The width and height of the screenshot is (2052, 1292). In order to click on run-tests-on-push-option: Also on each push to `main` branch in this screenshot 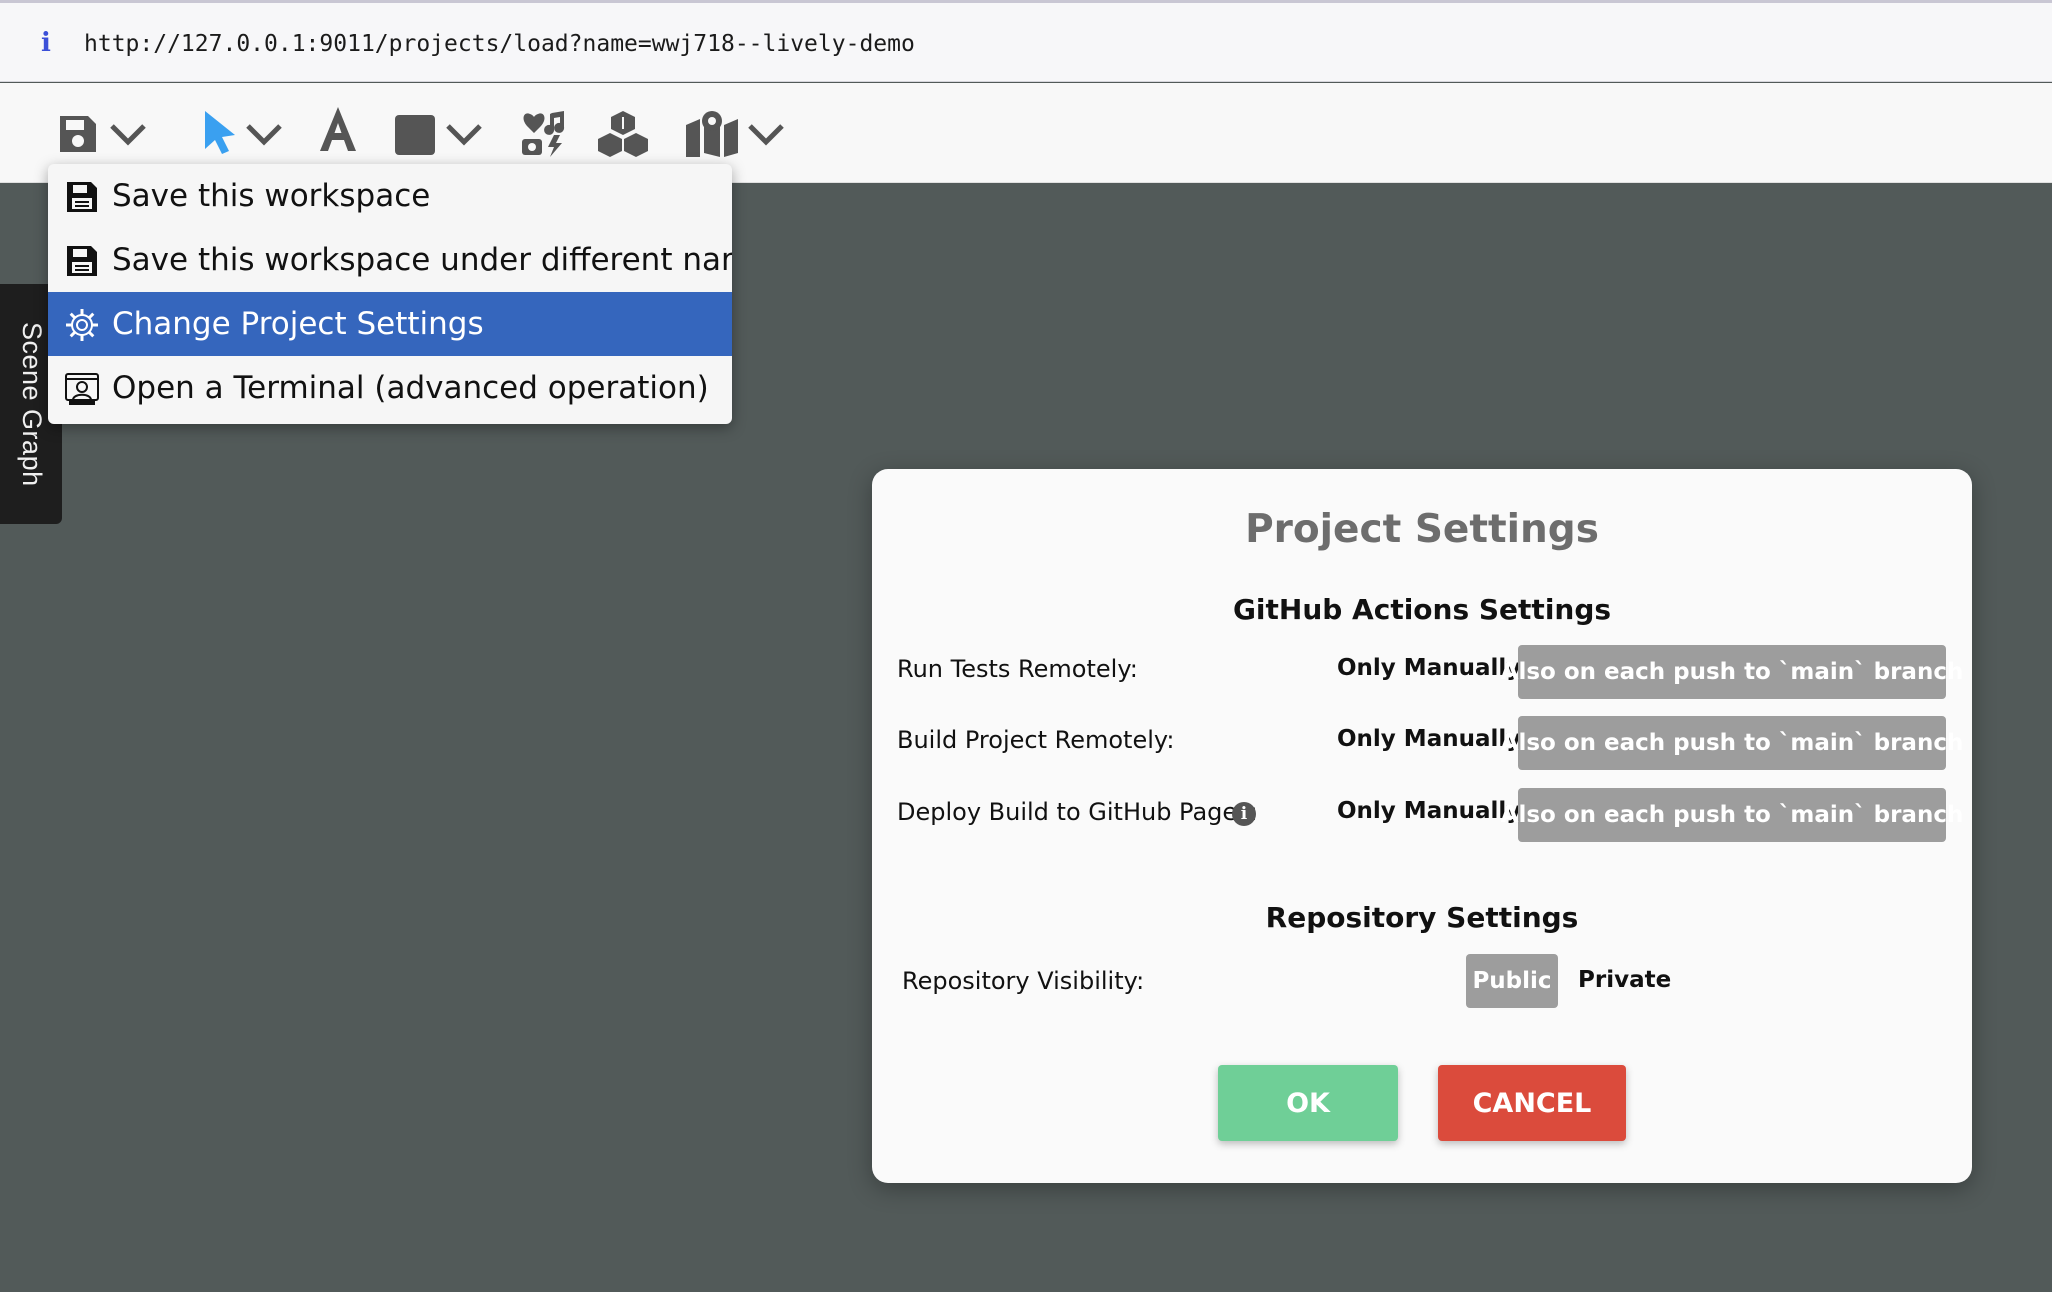, I will do `click(1732, 672)`.